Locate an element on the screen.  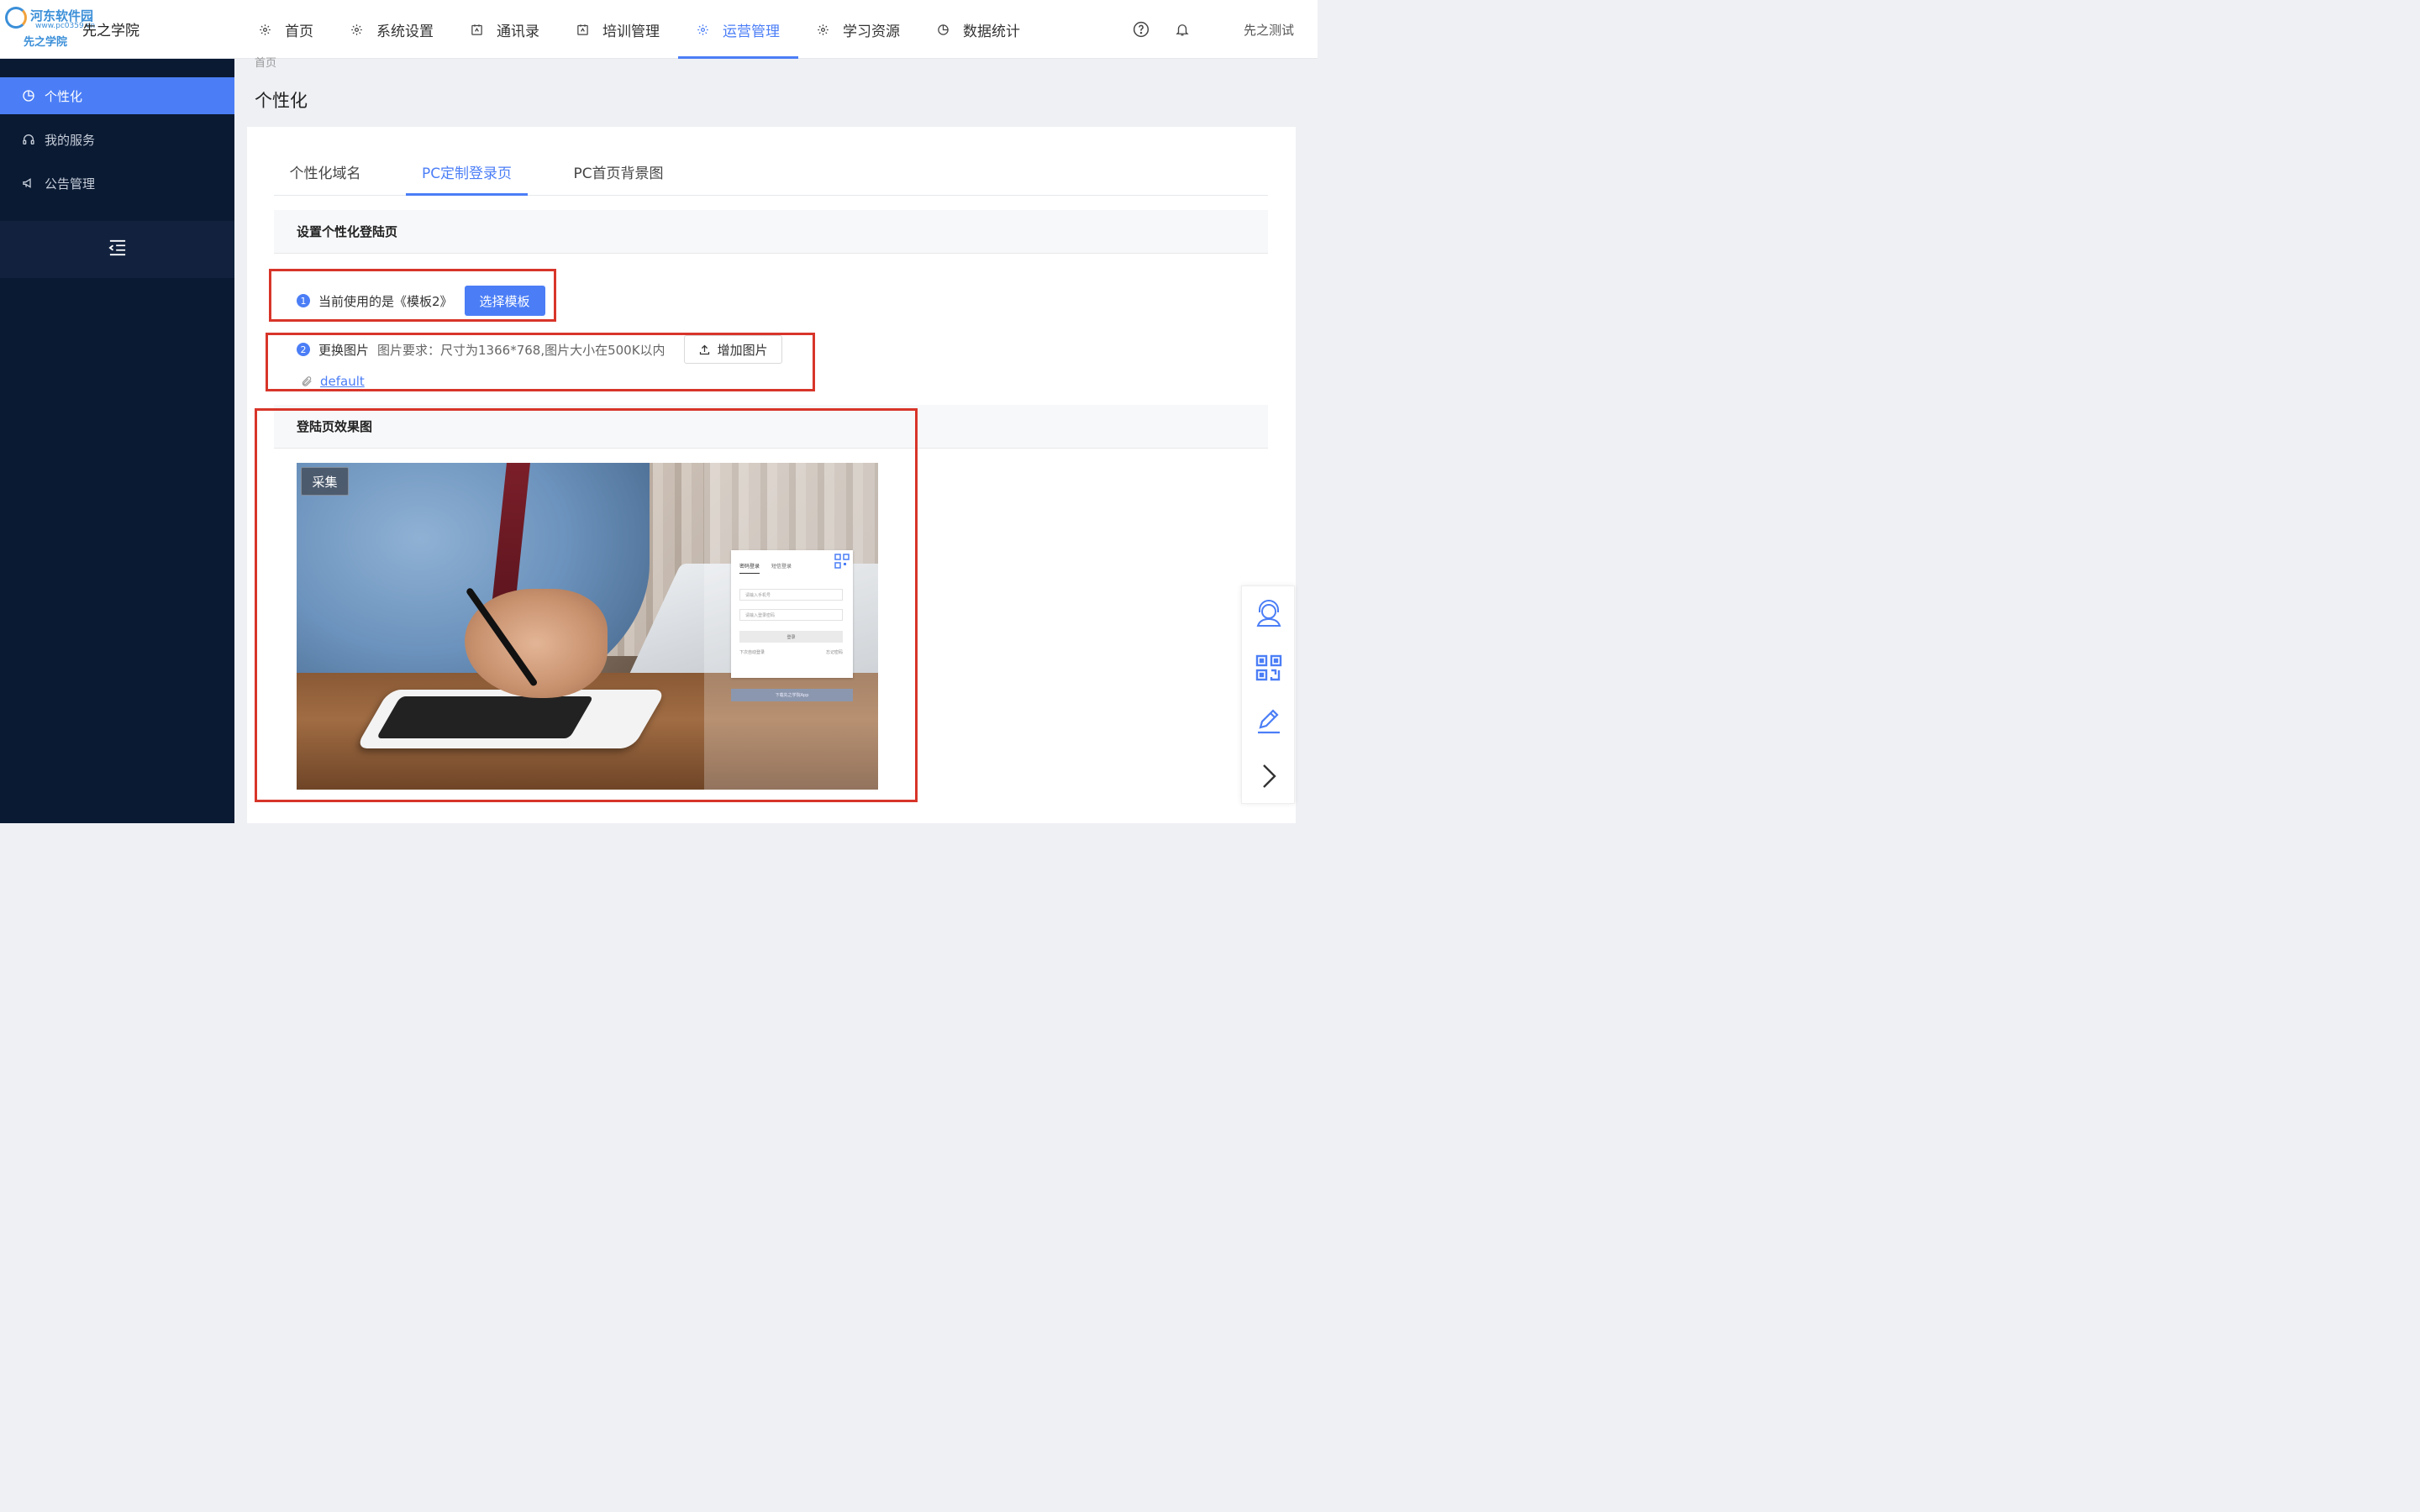
sidebar-item-label: 我的服务 is located at coordinates (70, 140).